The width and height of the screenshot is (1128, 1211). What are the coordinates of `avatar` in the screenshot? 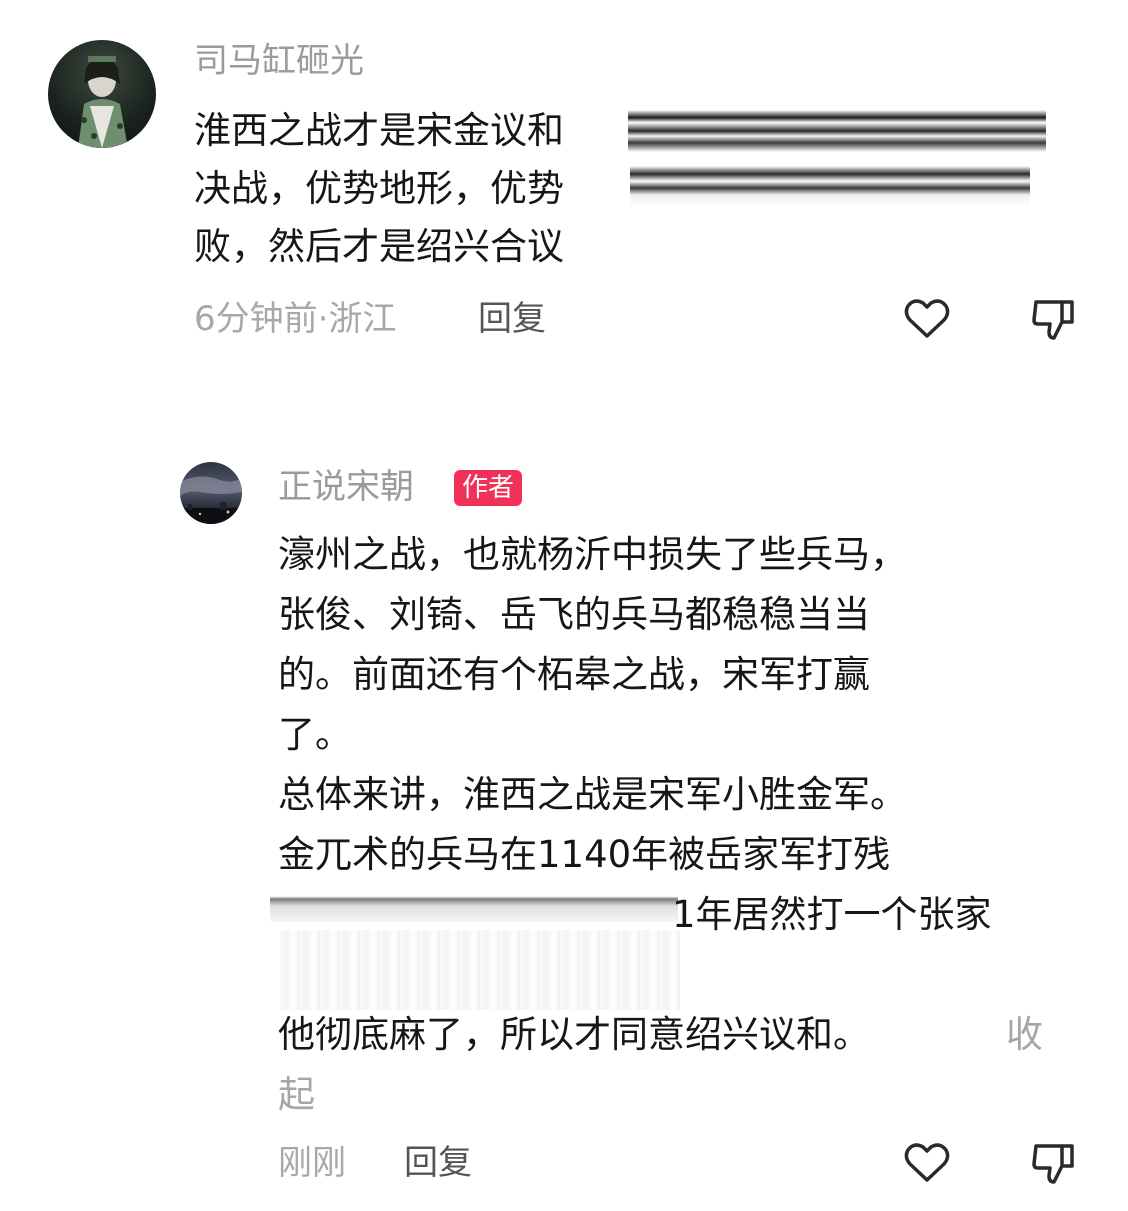 It's located at (211, 493).